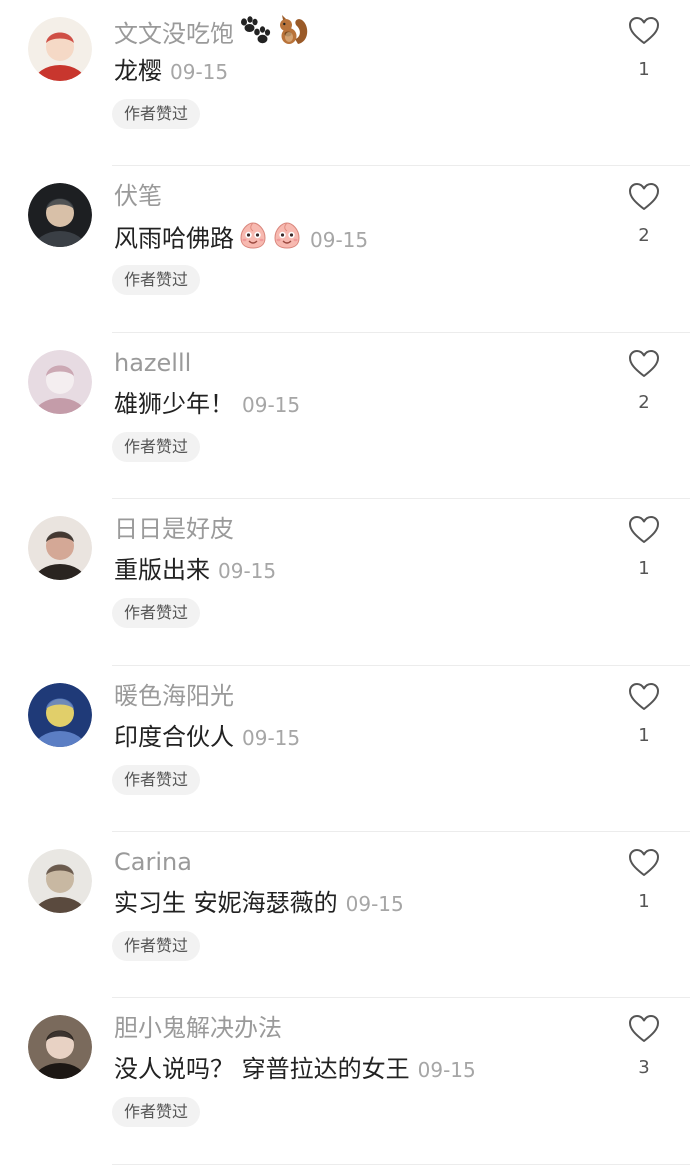 The image size is (690, 1165). Describe the element at coordinates (293, 35) in the screenshot. I see `squirrel-icon` at that location.